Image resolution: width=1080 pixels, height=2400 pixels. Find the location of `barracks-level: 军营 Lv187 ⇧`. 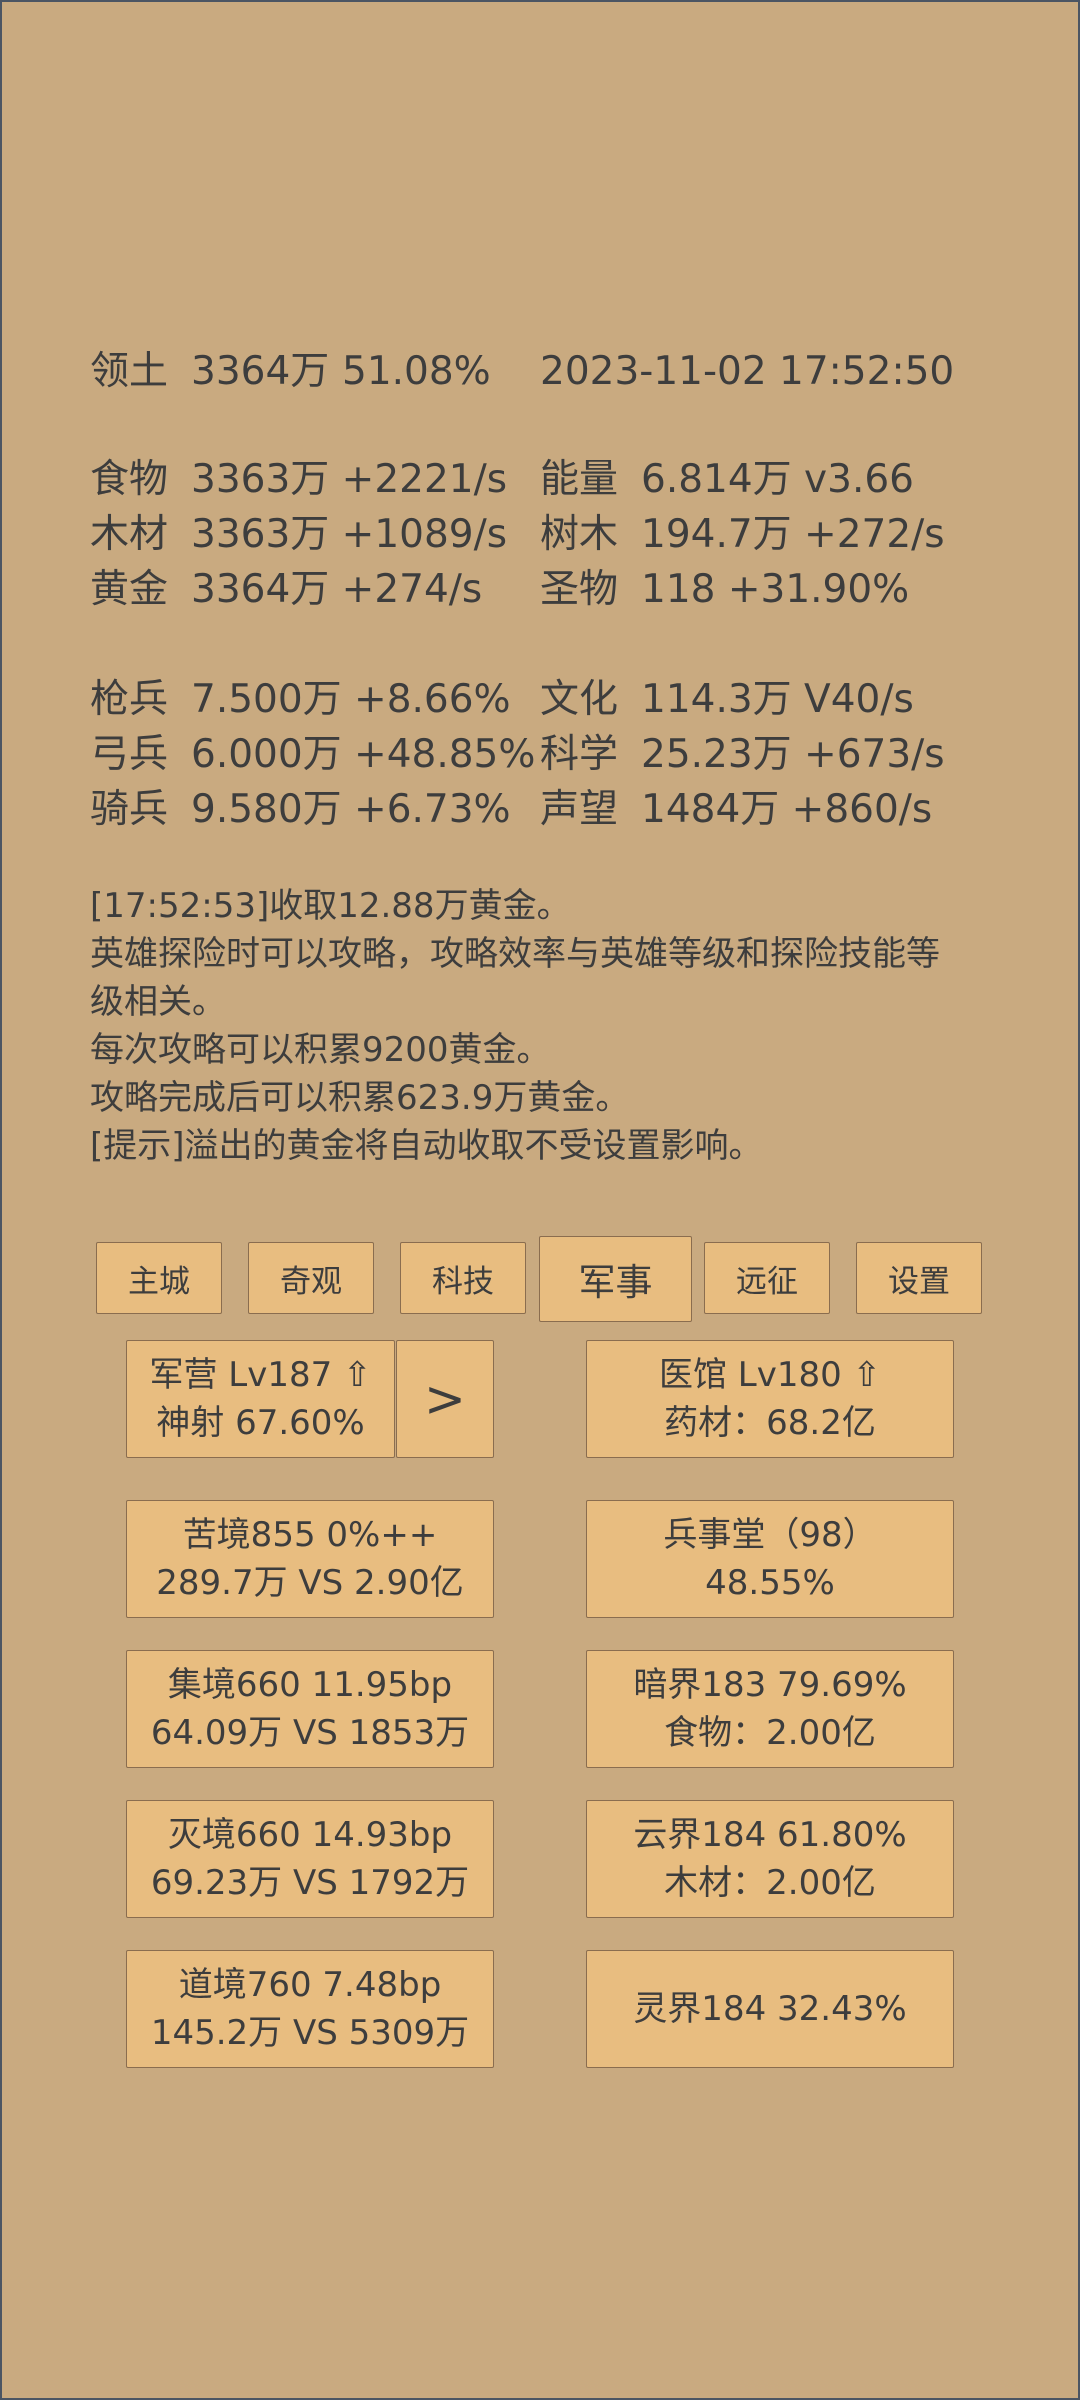

barracks-level: 军营 Lv187 ⇧ is located at coordinates (260, 1375).